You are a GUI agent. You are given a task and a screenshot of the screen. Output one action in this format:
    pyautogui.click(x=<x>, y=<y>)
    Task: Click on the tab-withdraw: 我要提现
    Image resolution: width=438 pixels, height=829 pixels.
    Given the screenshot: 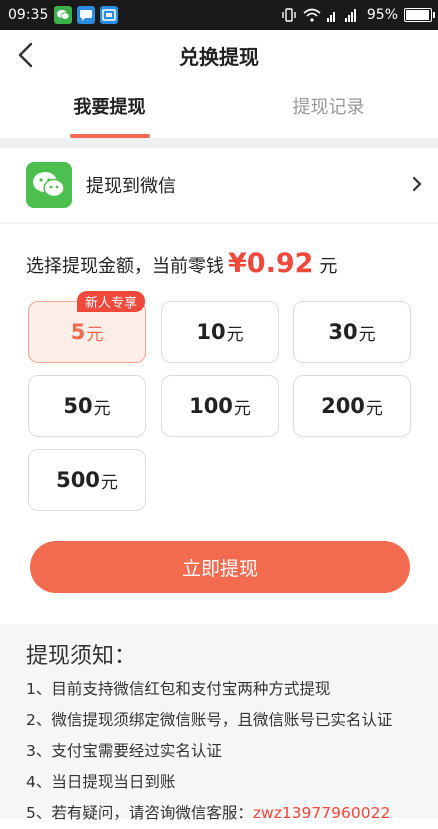 What is the action you would take?
    pyautogui.click(x=109, y=110)
    